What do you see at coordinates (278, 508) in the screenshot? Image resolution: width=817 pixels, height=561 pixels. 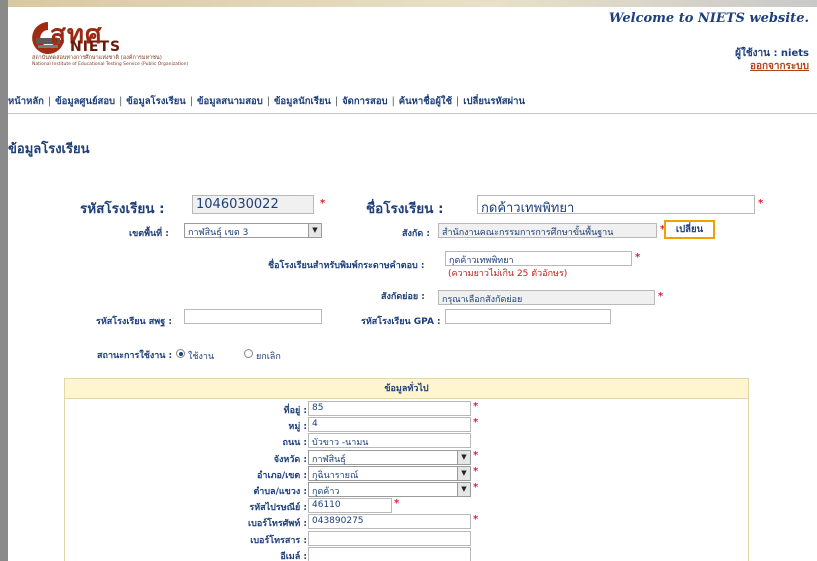 I see `postcode-label: รหัสไปรษณีย์ :` at bounding box center [278, 508].